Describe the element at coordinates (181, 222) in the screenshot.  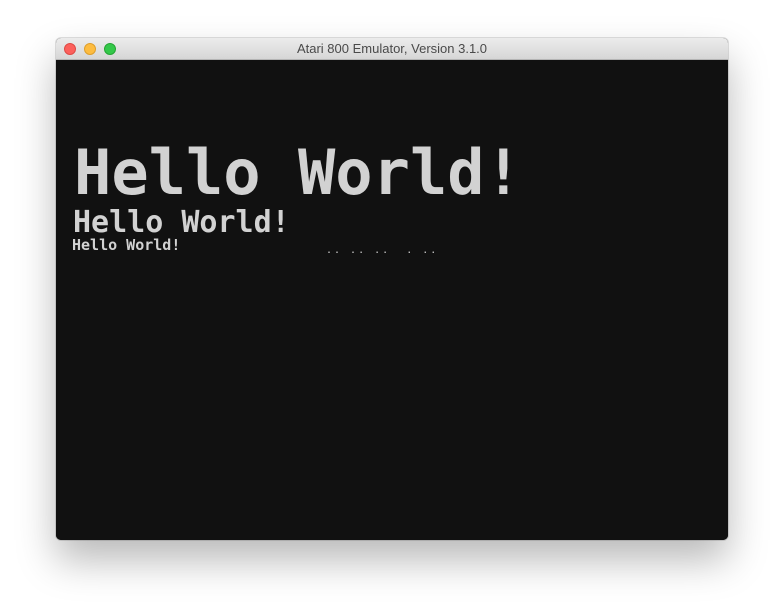
I see `hello-text-medium: Hello World!` at that location.